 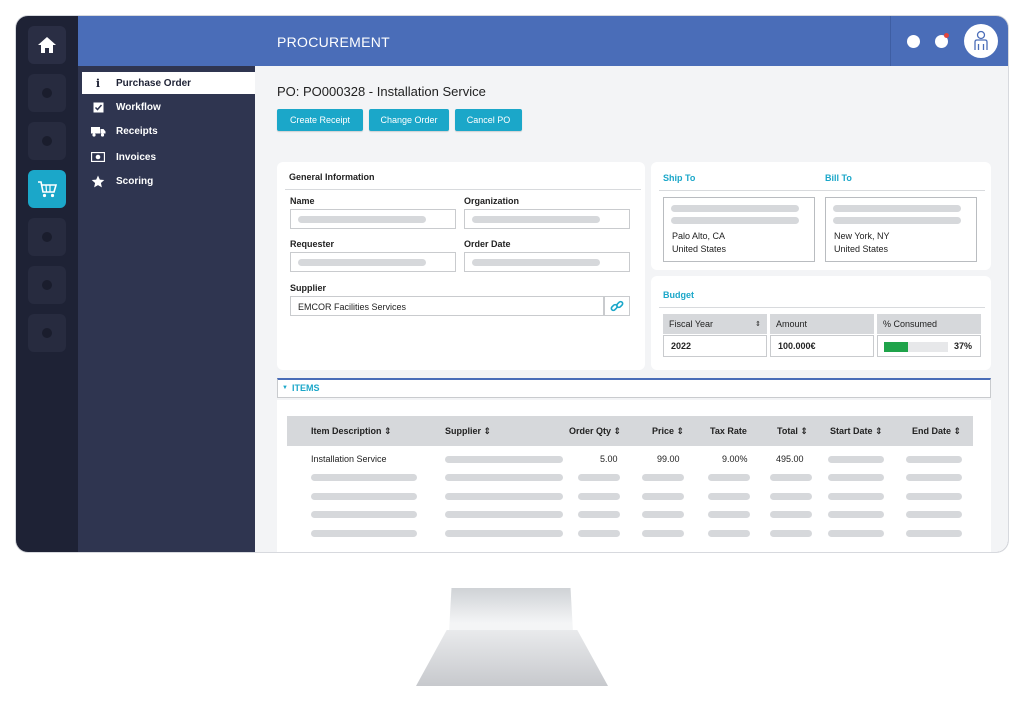 I want to click on sidebar-item-label: Scoring, so click(x=135, y=181).